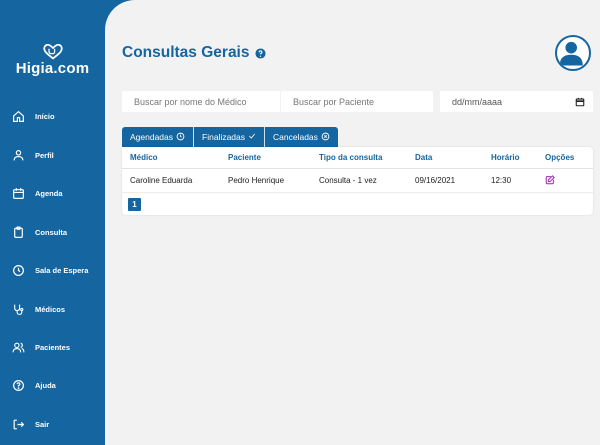 The width and height of the screenshot is (600, 445). I want to click on sidebar-item-label: Agenda, so click(49, 193).